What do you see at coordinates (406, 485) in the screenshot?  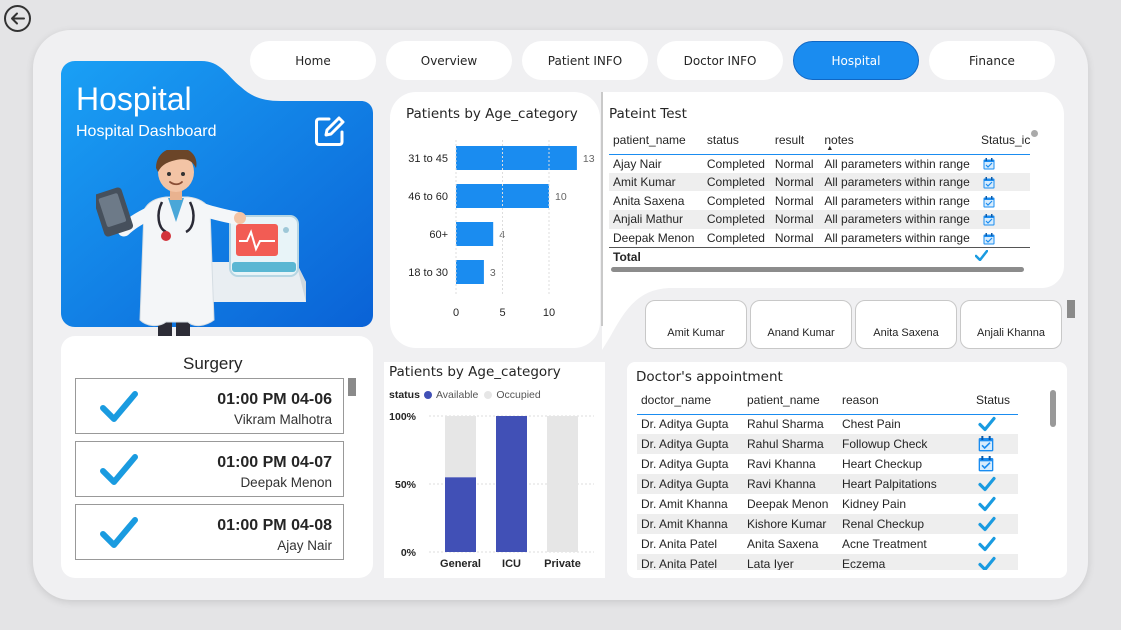 I see `y-tick-label: 50%` at bounding box center [406, 485].